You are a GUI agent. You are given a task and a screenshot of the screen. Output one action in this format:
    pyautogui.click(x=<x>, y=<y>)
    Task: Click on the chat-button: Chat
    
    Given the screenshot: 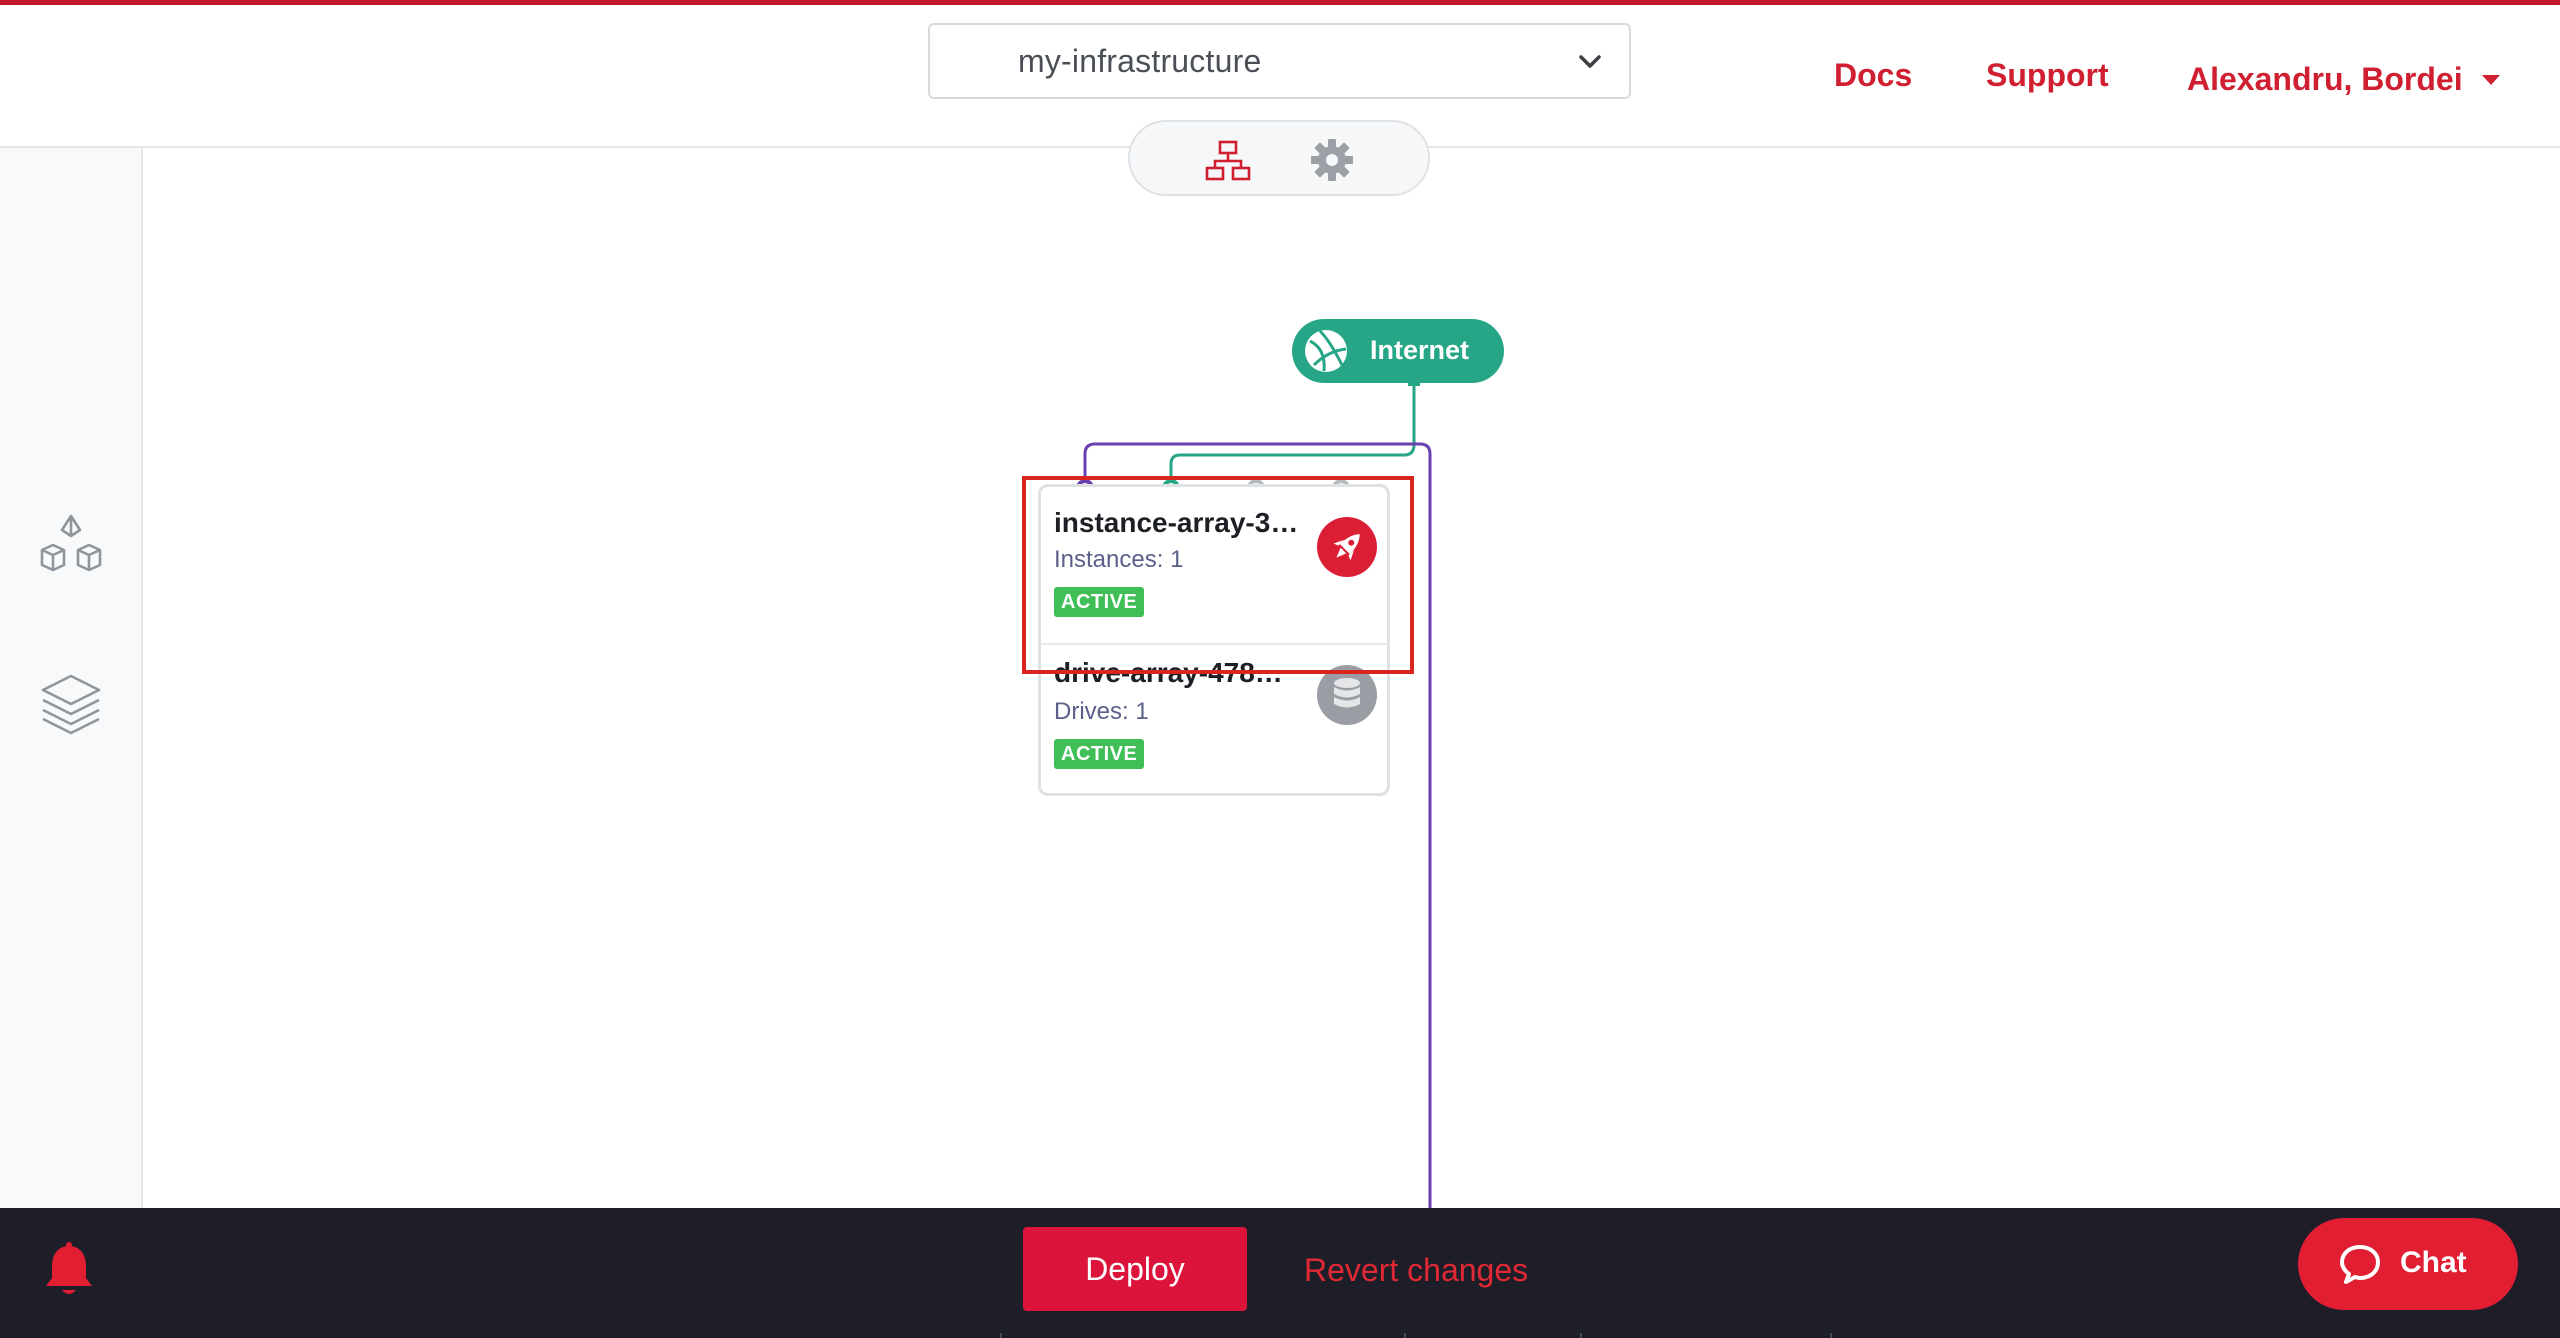 What is the action you would take?
    pyautogui.click(x=2408, y=1264)
    